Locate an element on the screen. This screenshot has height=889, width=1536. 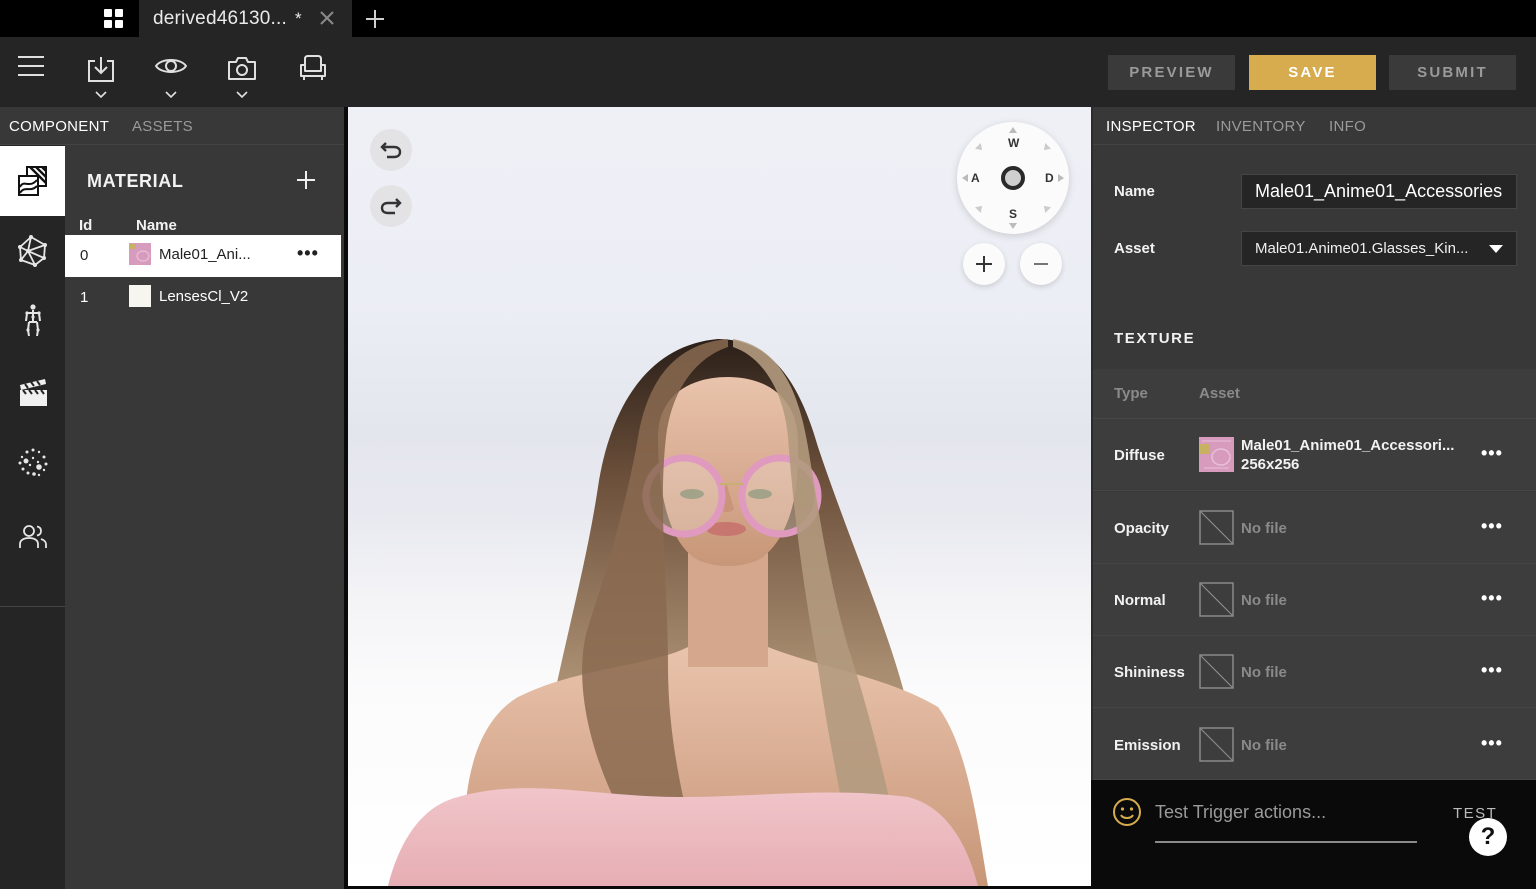
texture-size: 256x256 is located at coordinates (1270, 464).